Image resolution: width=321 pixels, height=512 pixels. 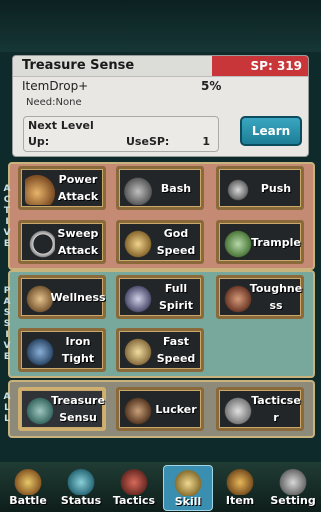 What do you see at coordinates (55, 86) in the screenshot?
I see `skill-effect: ItemDrop+` at bounding box center [55, 86].